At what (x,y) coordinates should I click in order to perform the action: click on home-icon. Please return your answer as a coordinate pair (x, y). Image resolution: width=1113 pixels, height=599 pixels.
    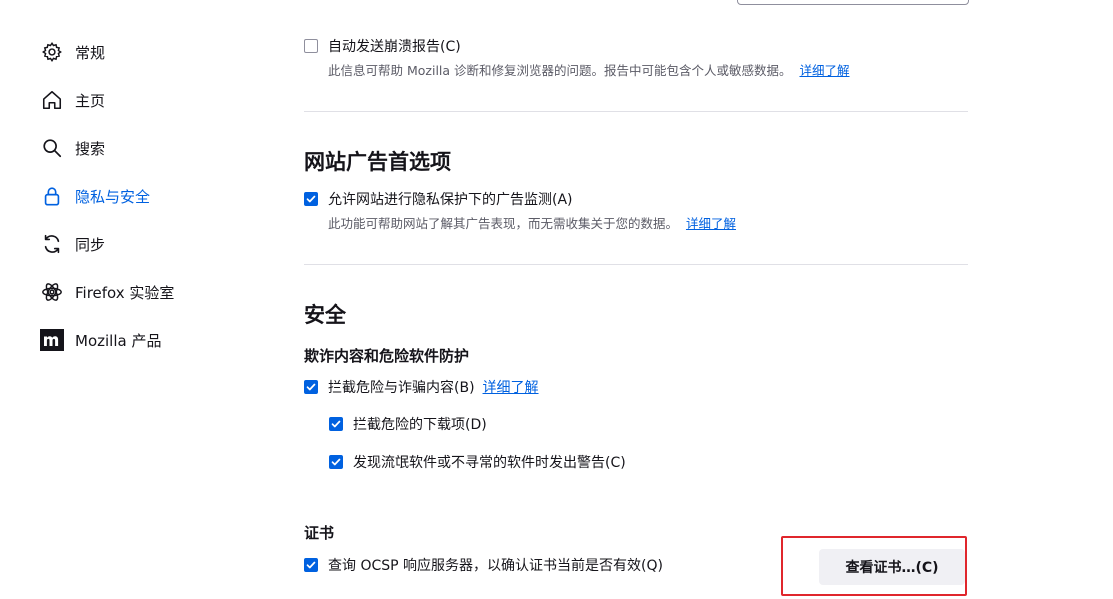
    Looking at the image, I should click on (52, 100).